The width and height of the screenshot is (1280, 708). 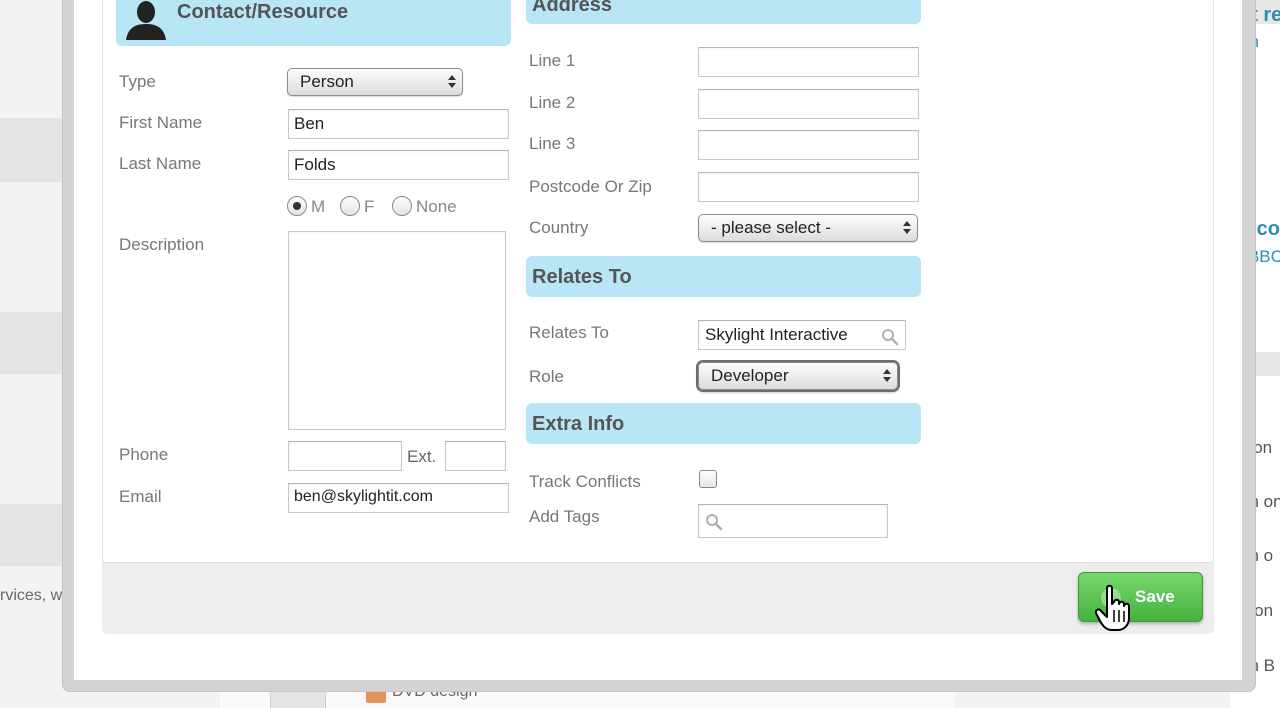 What do you see at coordinates (318, 206) in the screenshot?
I see `gender-label-m: M` at bounding box center [318, 206].